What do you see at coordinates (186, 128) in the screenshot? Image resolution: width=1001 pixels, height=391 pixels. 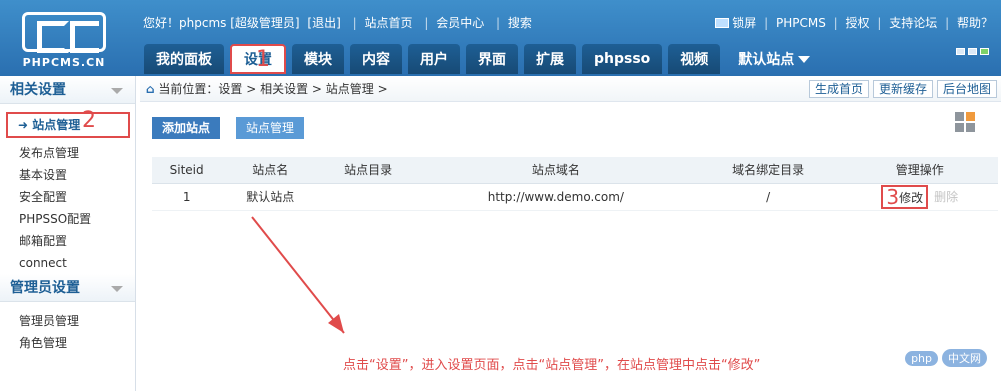 I see `add-site-button: 添加站点` at bounding box center [186, 128].